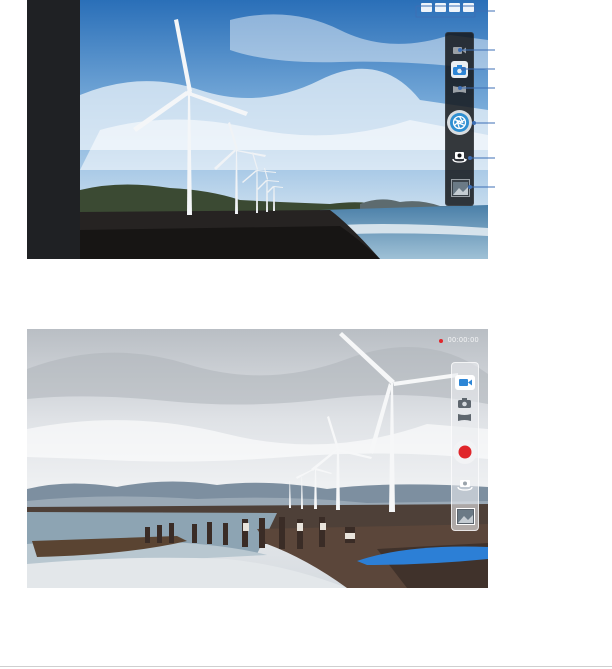 Image resolution: width=612 pixels, height=669 pixels. I want to click on left-black-bar, so click(53, 129).